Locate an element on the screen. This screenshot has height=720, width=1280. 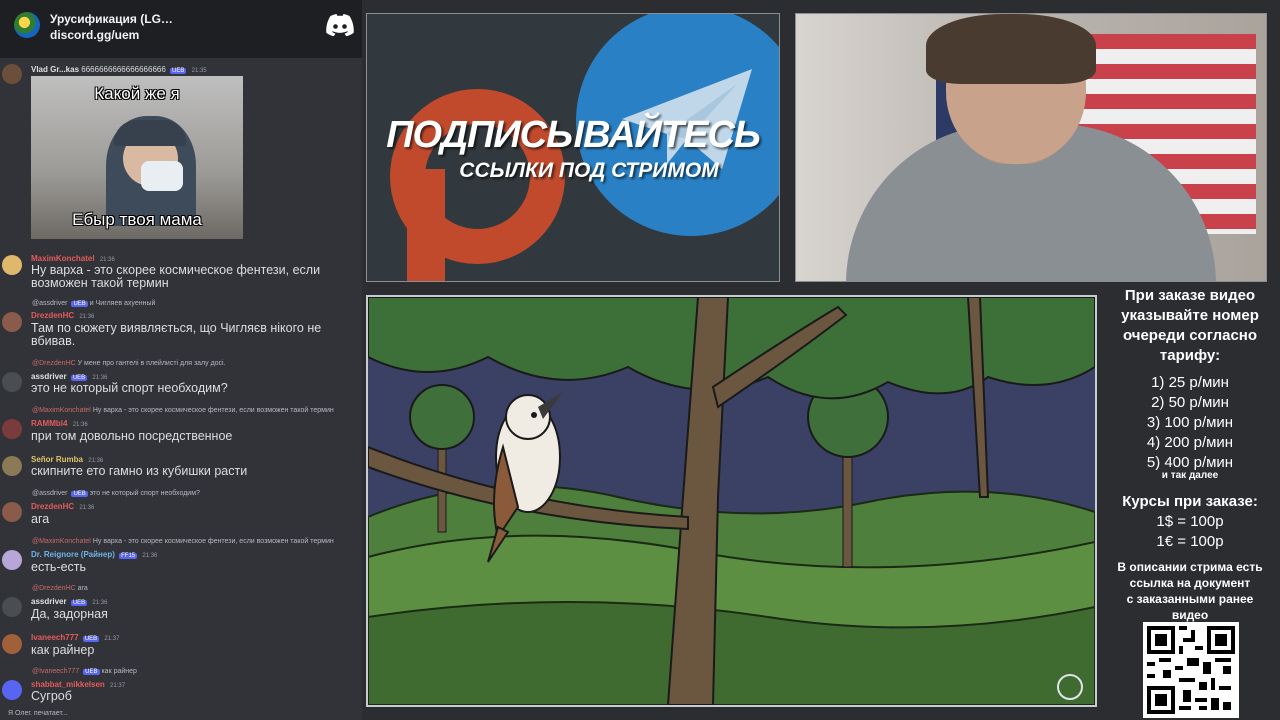
reply-username: @assdriver is located at coordinates (50, 493).